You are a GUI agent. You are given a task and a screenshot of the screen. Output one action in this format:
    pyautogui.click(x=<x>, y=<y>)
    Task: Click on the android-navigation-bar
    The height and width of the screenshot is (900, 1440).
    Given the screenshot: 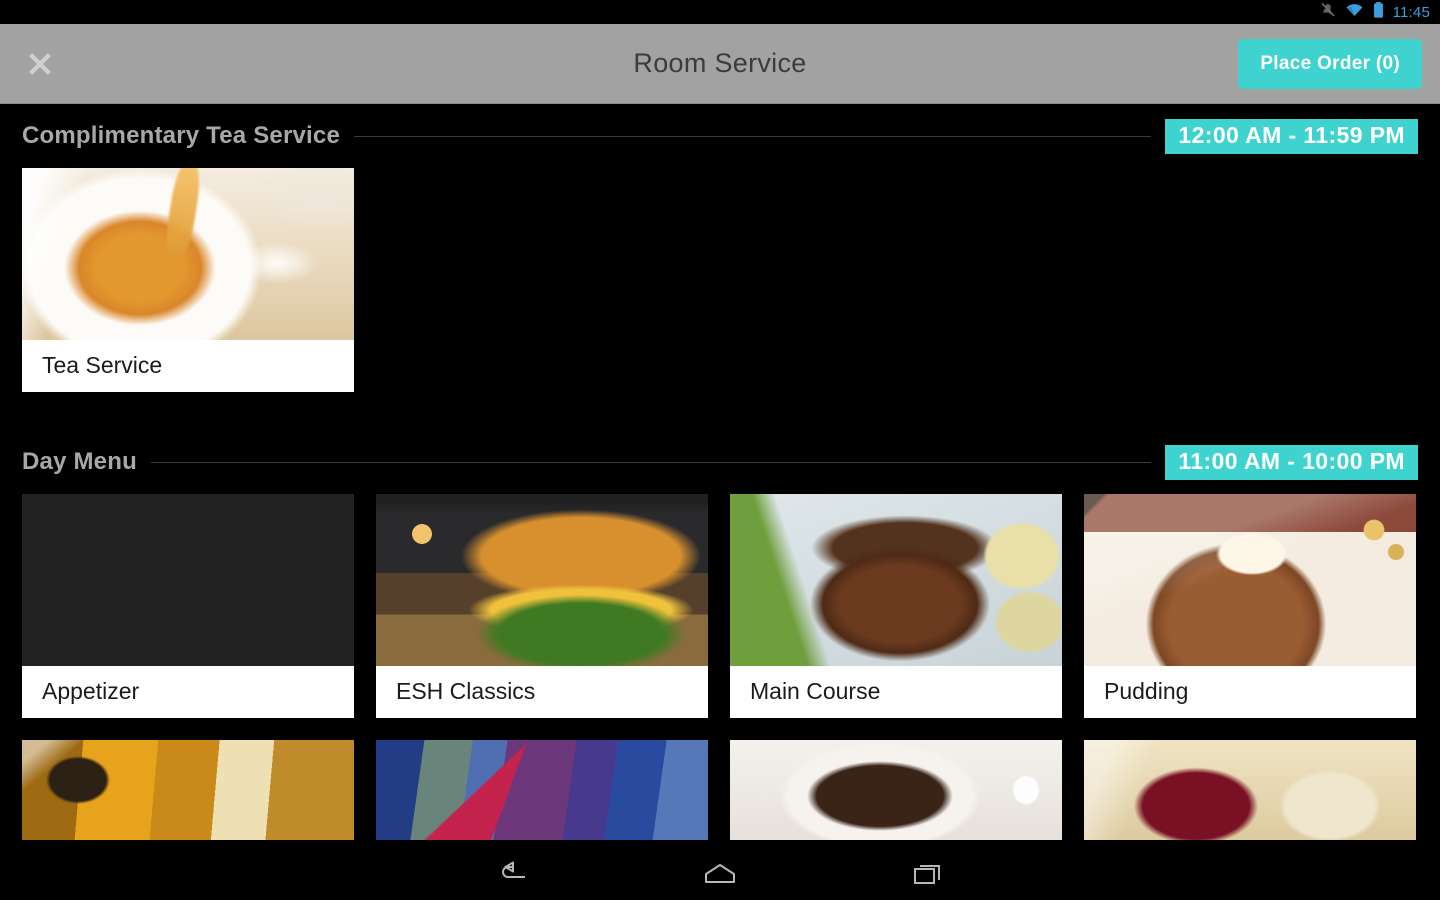 What is the action you would take?
    pyautogui.click(x=720, y=874)
    